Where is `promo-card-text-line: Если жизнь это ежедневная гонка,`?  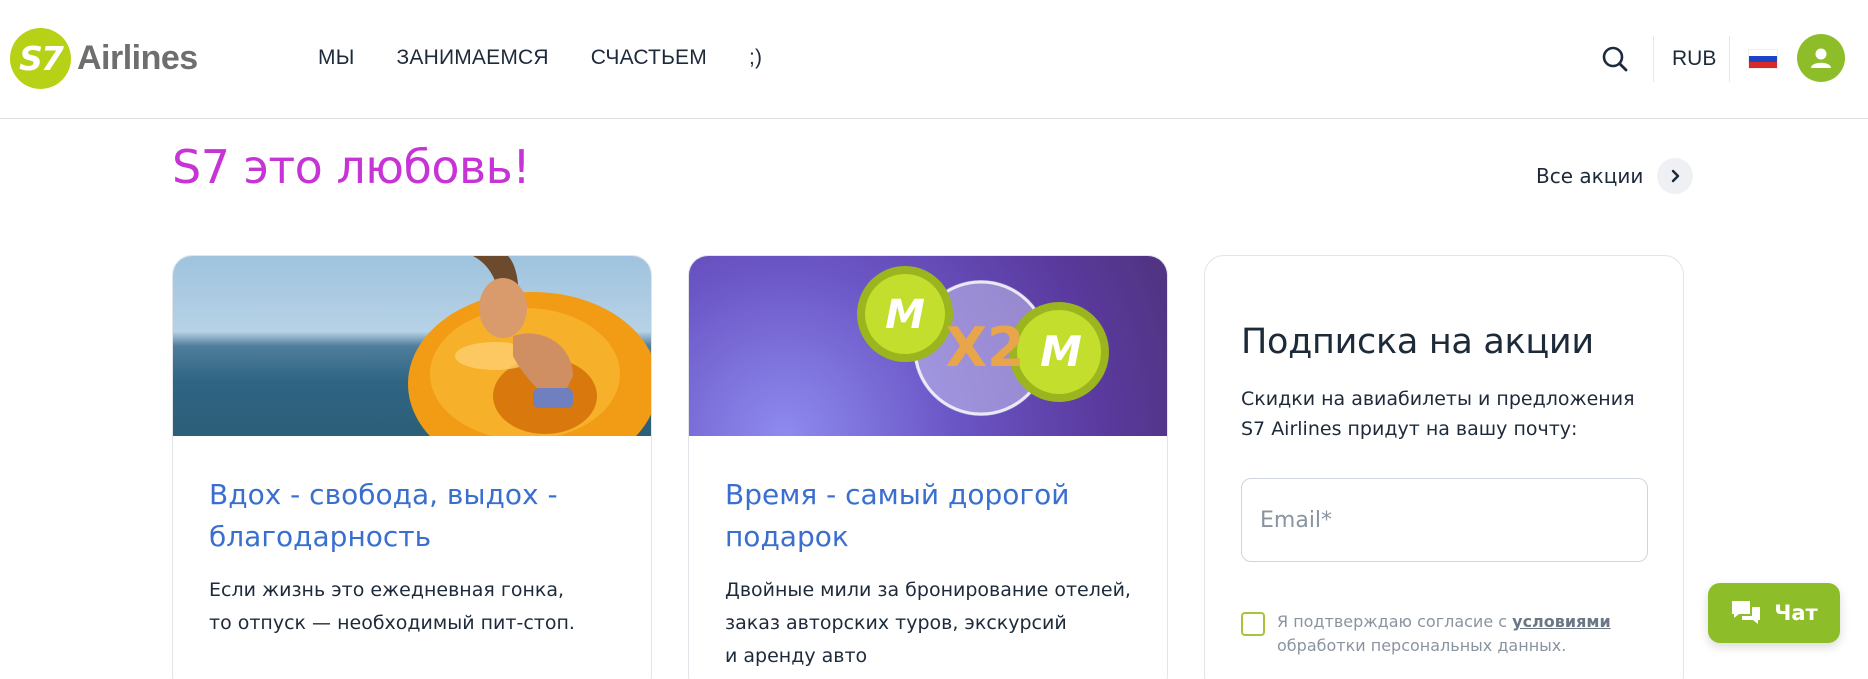 promo-card-text-line: Если жизнь это ежедневная гонка, is located at coordinates (387, 590).